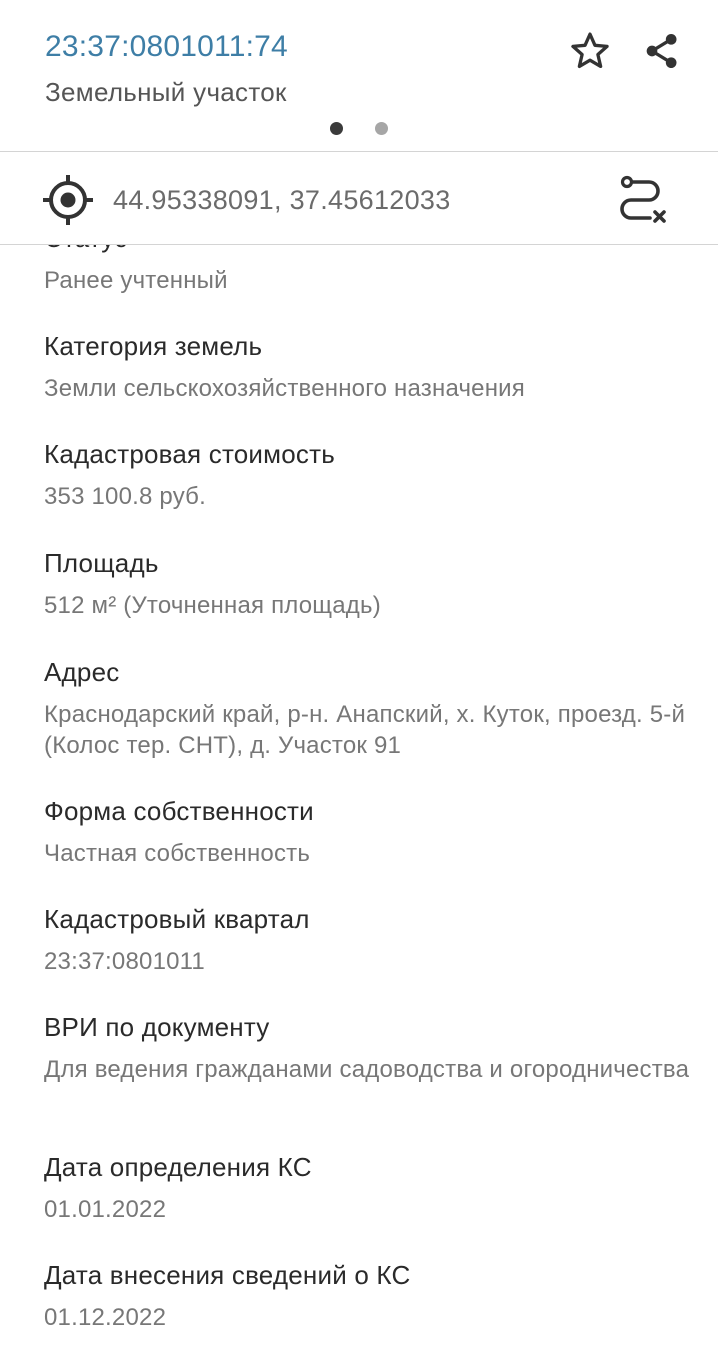  I want to click on field-label: Форма собственности, so click(179, 811).